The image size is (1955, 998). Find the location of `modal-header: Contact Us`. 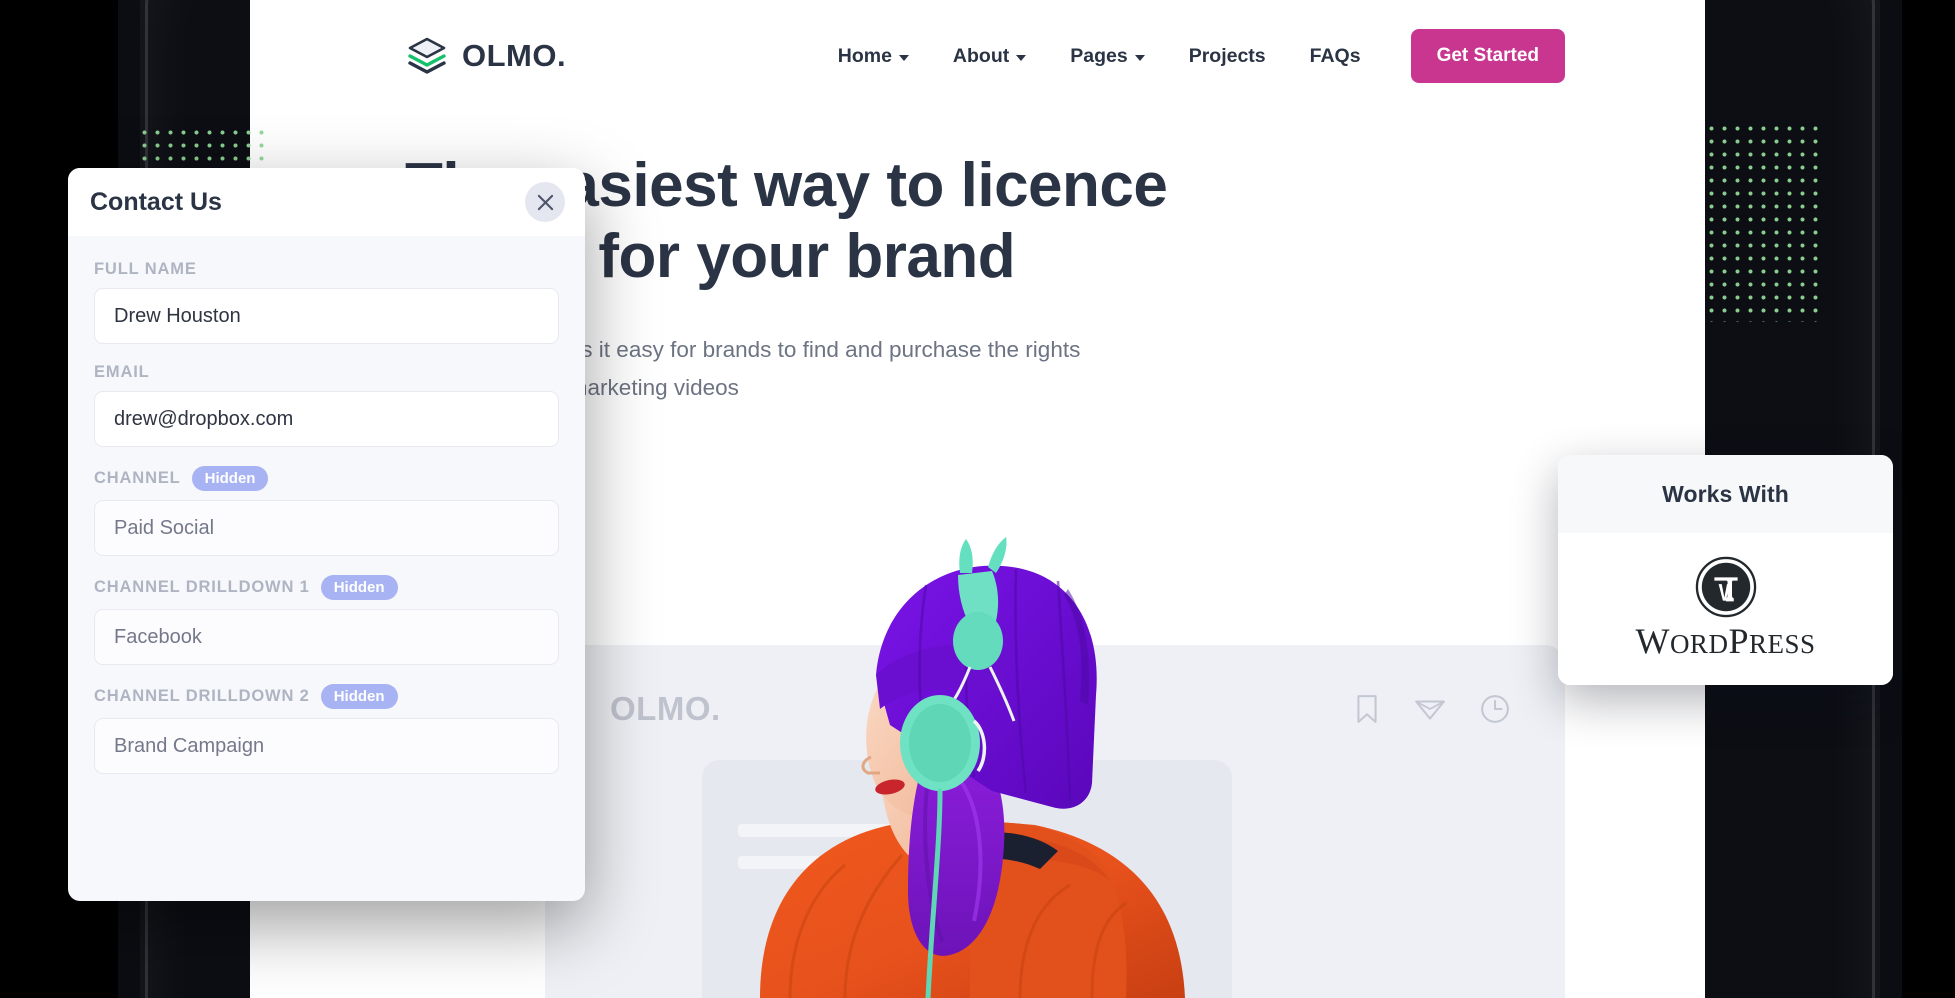

modal-header: Contact Us is located at coordinates (326, 202).